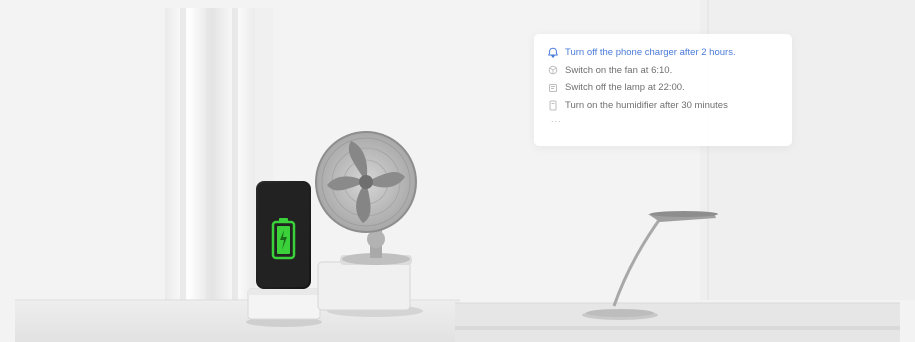  I want to click on task-item-lamp: Switch off the lamp at 22:00., so click(670, 88).